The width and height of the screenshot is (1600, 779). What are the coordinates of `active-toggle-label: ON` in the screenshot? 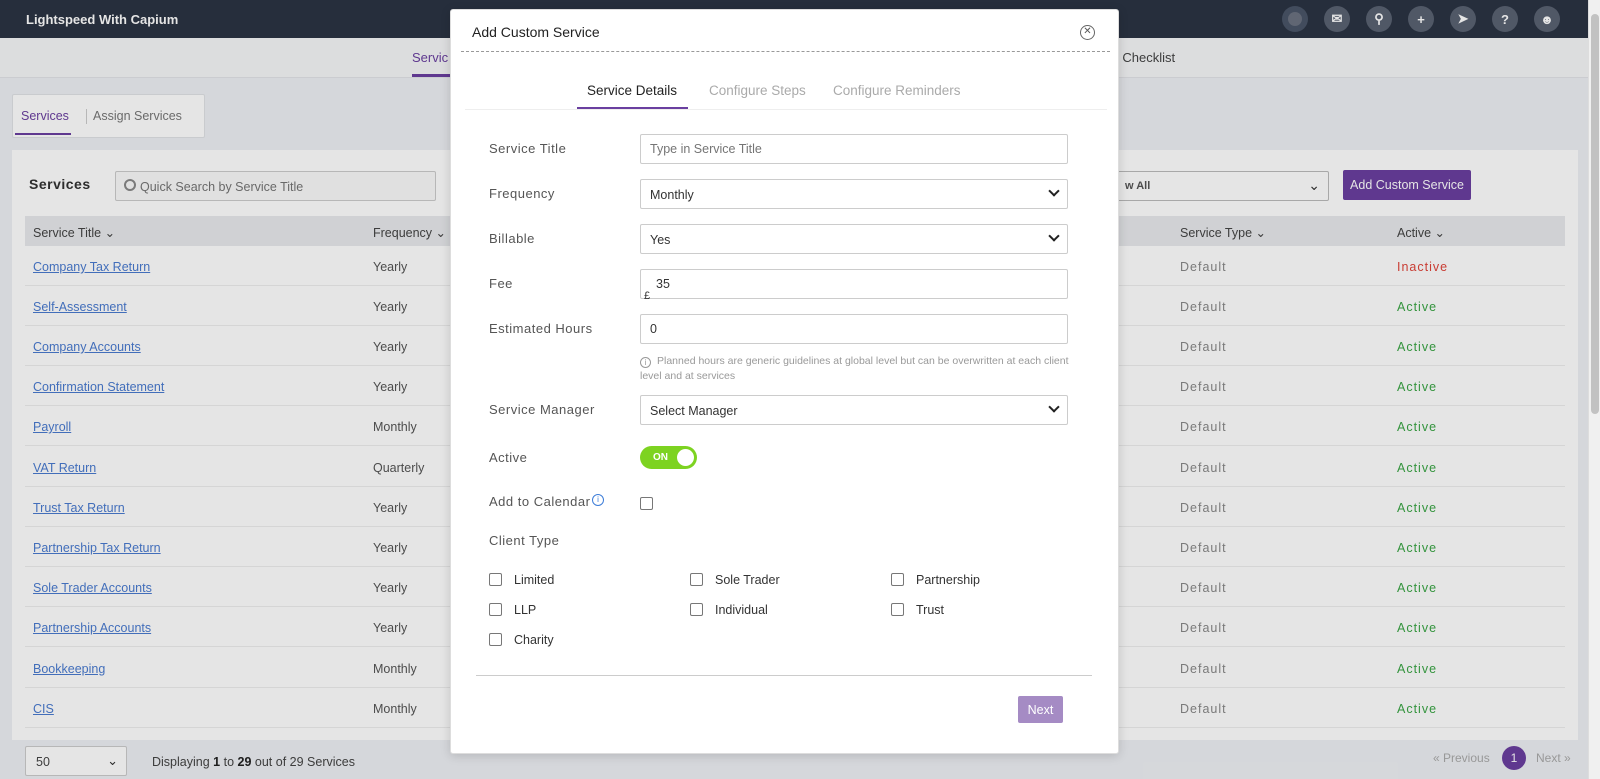 It's located at (660, 457).